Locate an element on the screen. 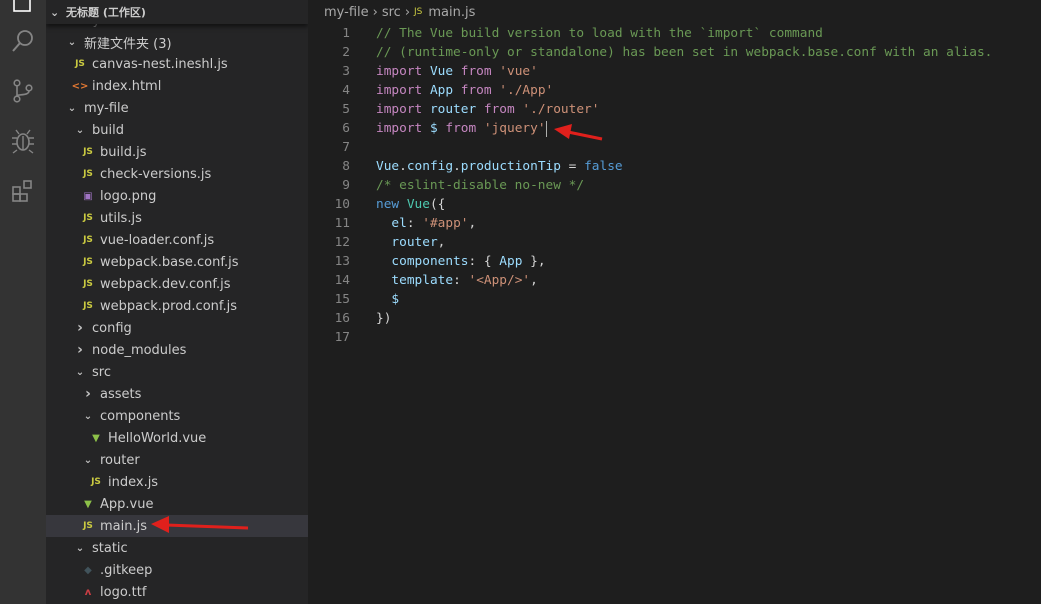  tree-item-label: logo.png is located at coordinates (128, 196).